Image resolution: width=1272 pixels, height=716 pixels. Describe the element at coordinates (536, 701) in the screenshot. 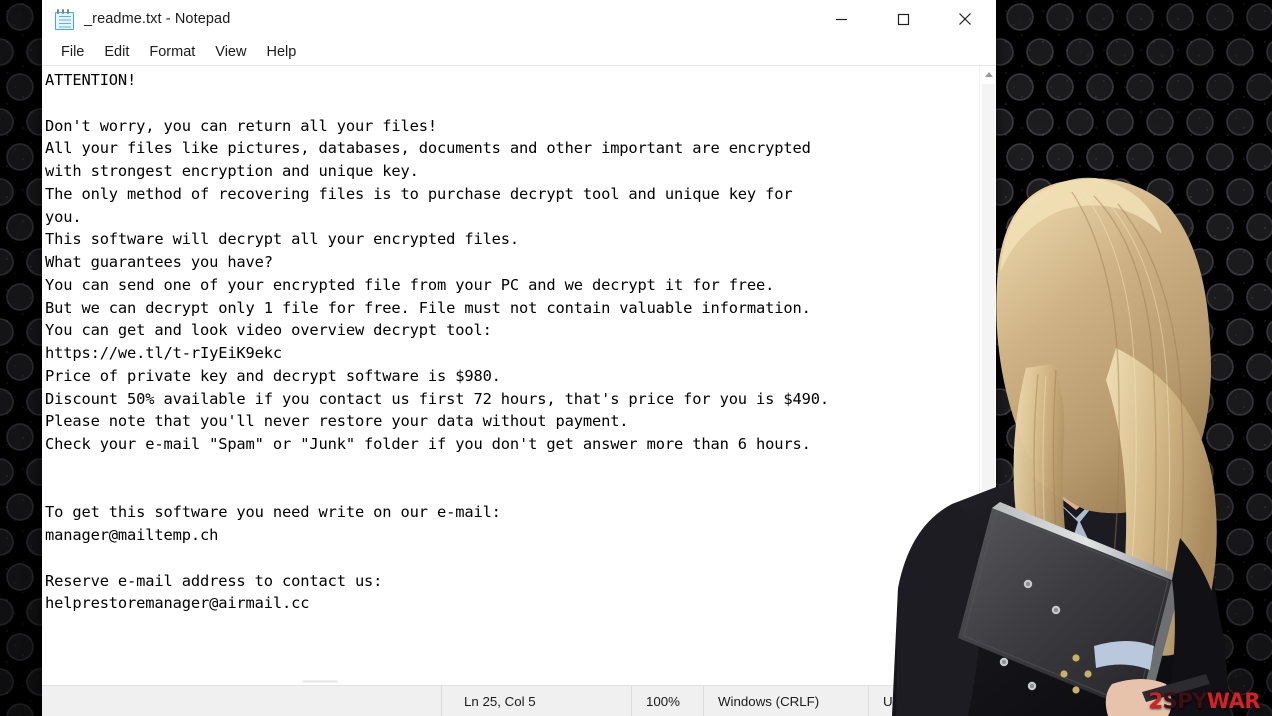

I see `status-cursor-position: Ln 25, Col 5` at that location.